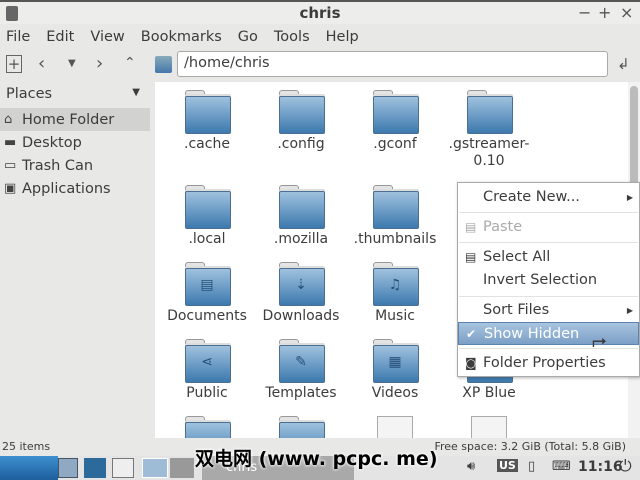  I want to click on menu-view: View, so click(107, 37).